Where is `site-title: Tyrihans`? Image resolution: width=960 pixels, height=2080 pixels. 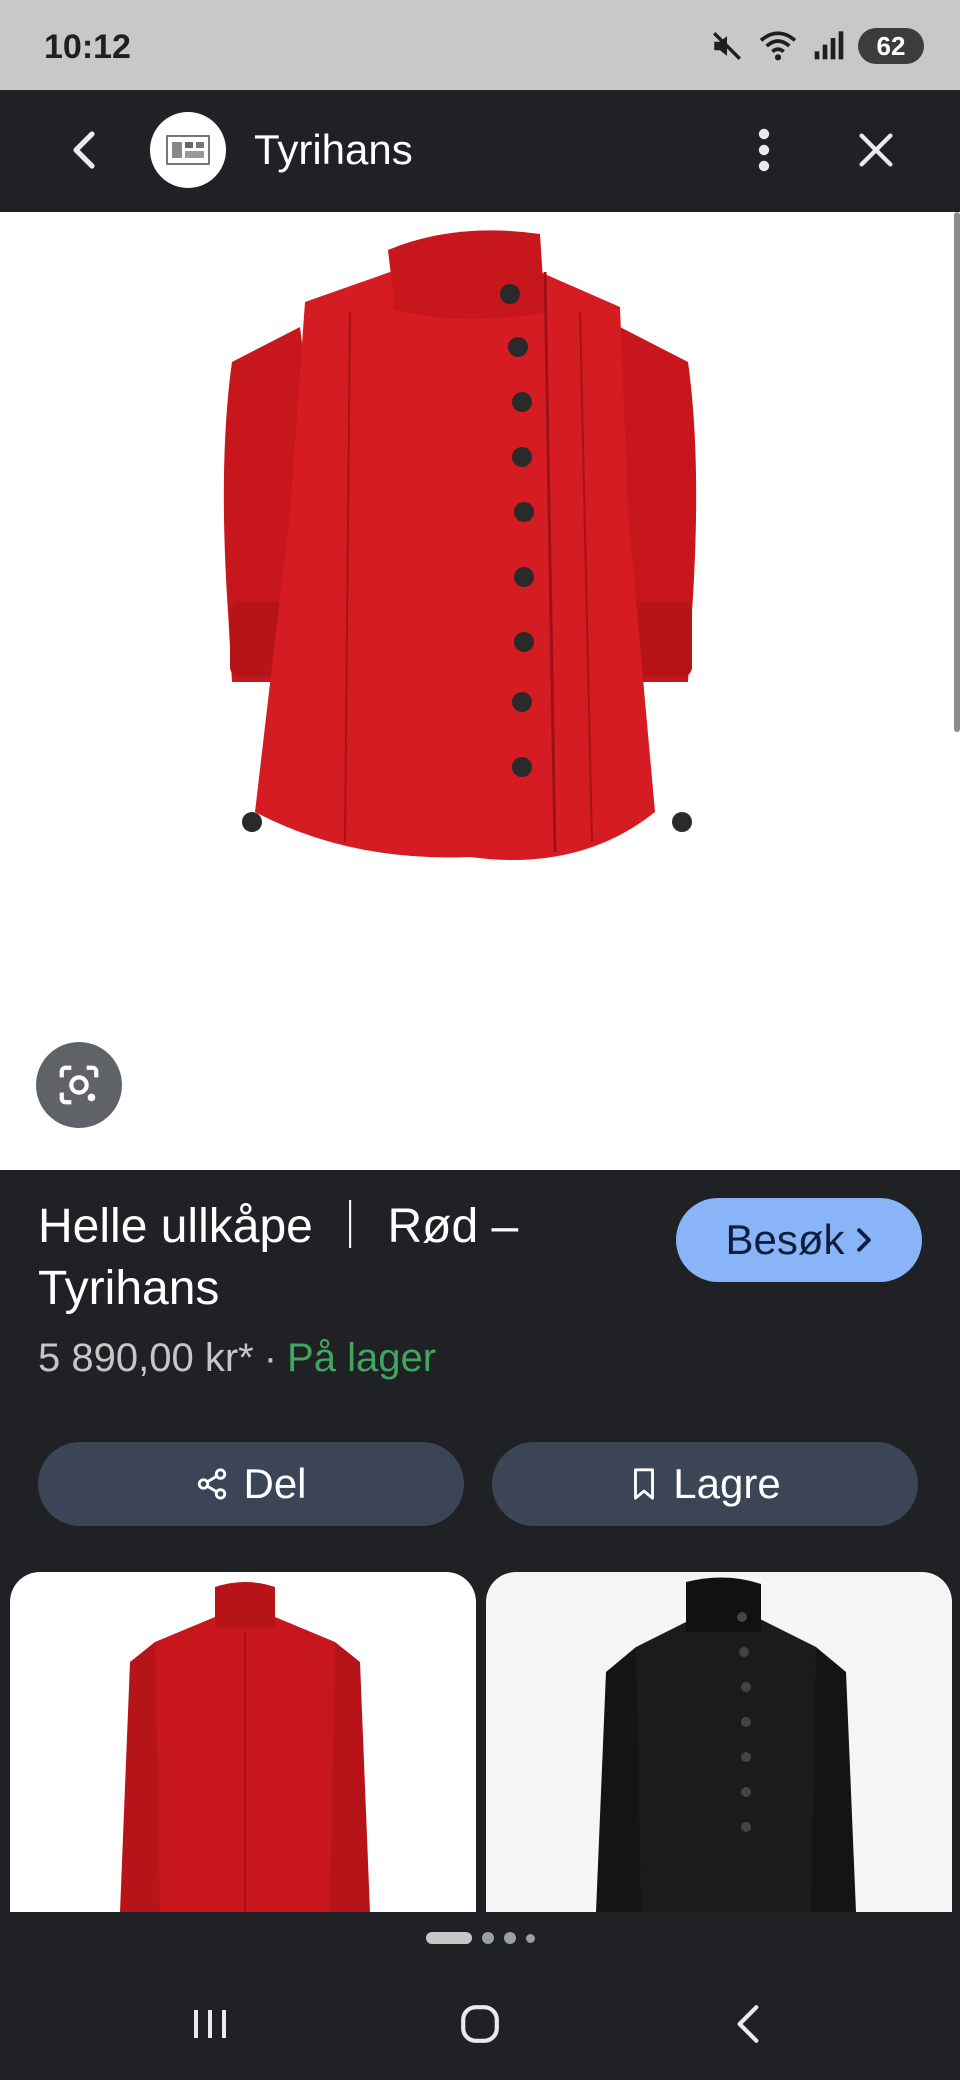 site-title: Tyrihans is located at coordinates (333, 149).